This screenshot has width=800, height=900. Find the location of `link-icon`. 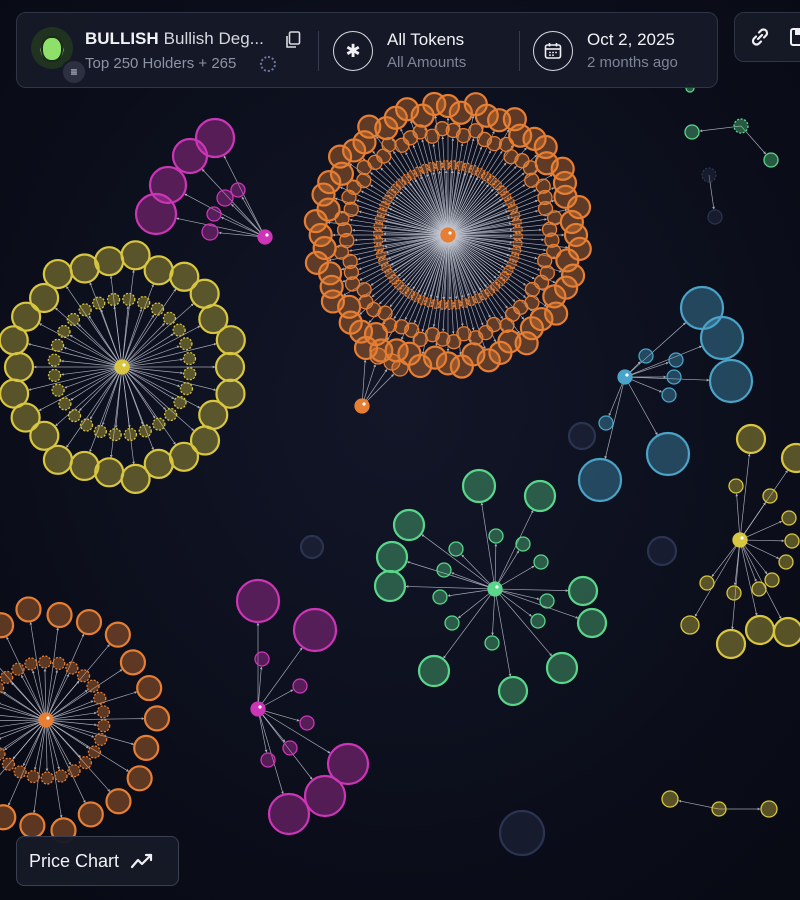

link-icon is located at coordinates (760, 37).